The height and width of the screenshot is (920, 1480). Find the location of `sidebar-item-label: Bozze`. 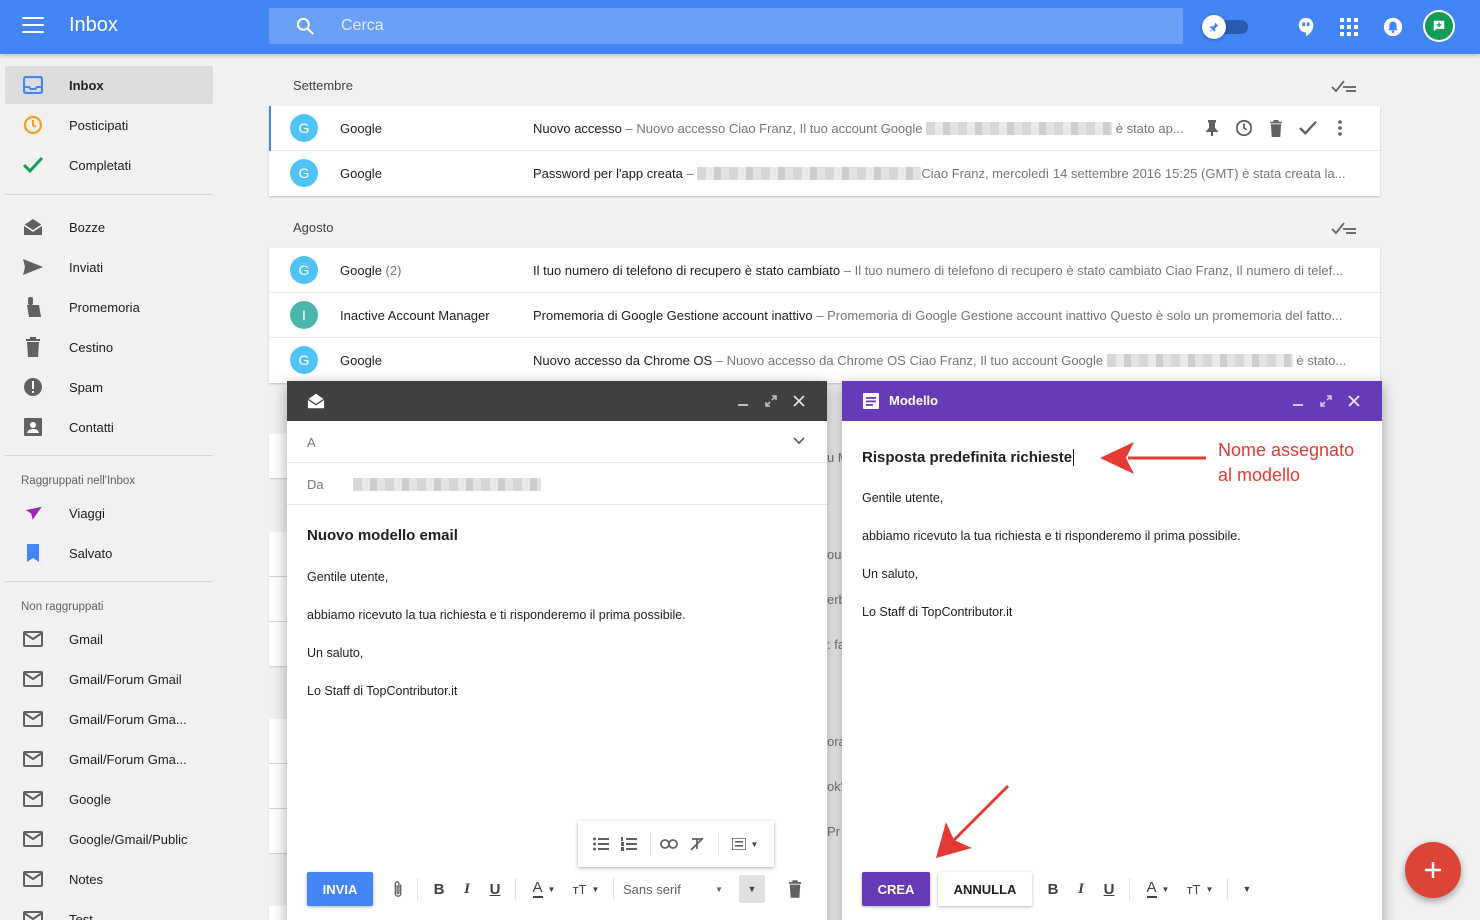

sidebar-item-label: Bozze is located at coordinates (87, 227).